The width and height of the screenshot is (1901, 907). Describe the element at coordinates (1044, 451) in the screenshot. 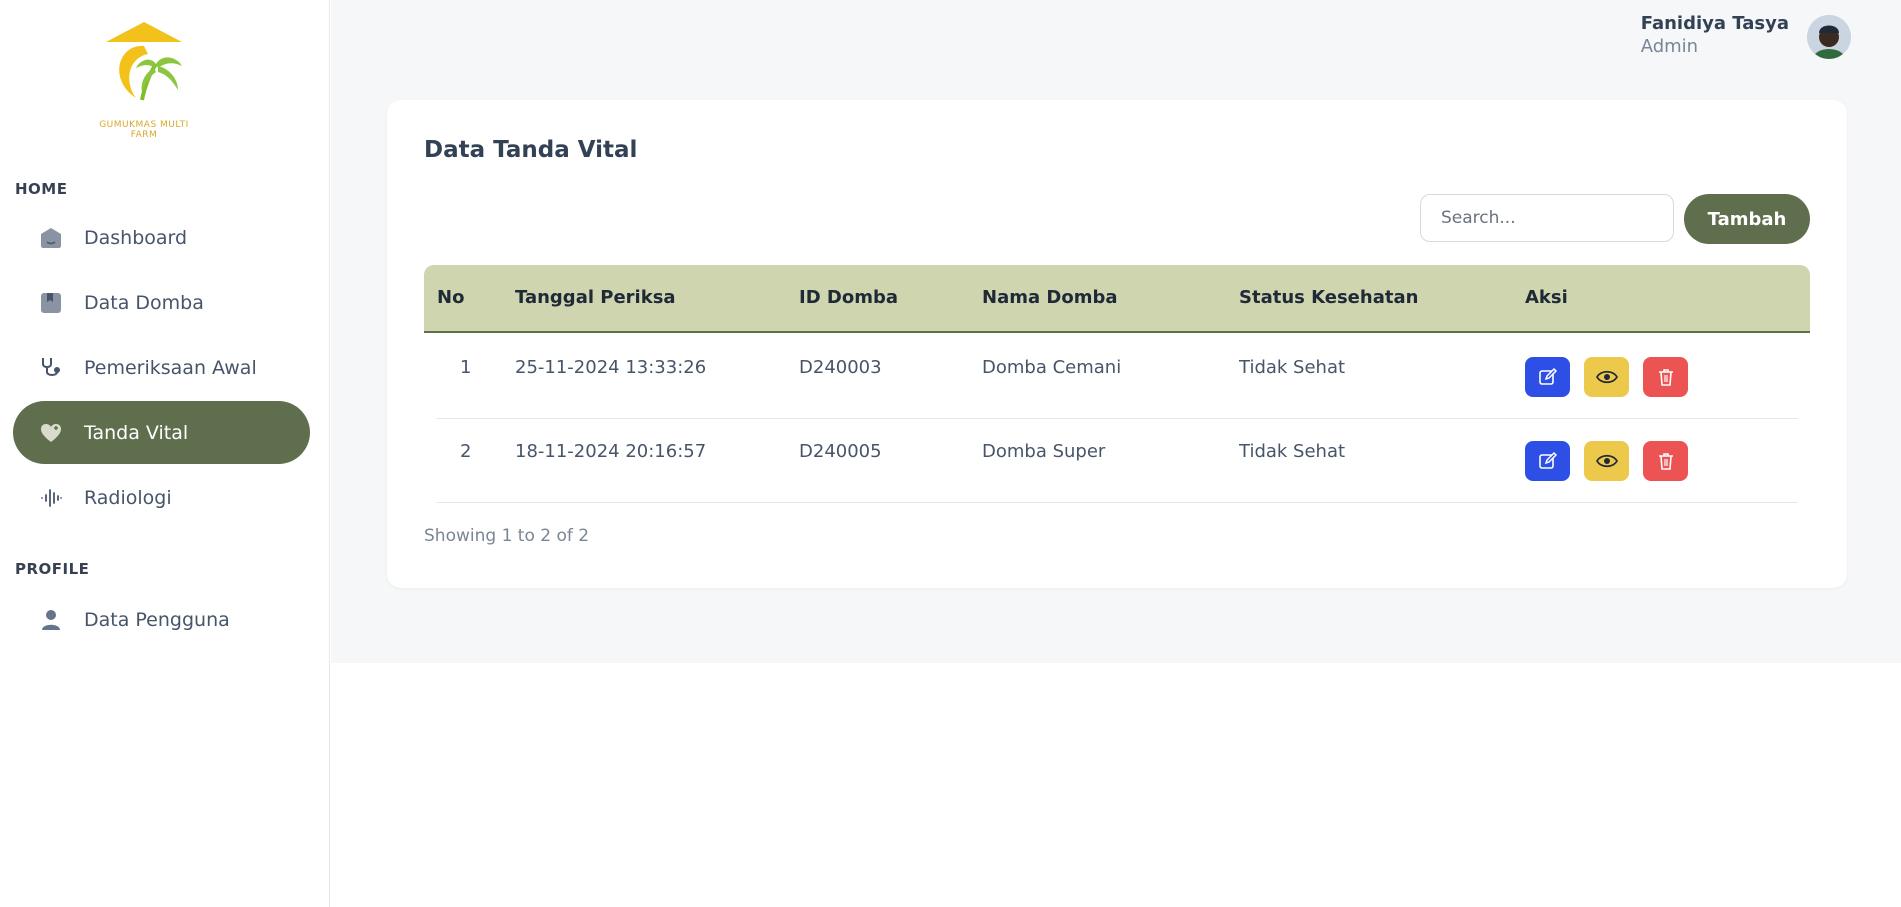

I see `cell-nama: Domba Super` at that location.